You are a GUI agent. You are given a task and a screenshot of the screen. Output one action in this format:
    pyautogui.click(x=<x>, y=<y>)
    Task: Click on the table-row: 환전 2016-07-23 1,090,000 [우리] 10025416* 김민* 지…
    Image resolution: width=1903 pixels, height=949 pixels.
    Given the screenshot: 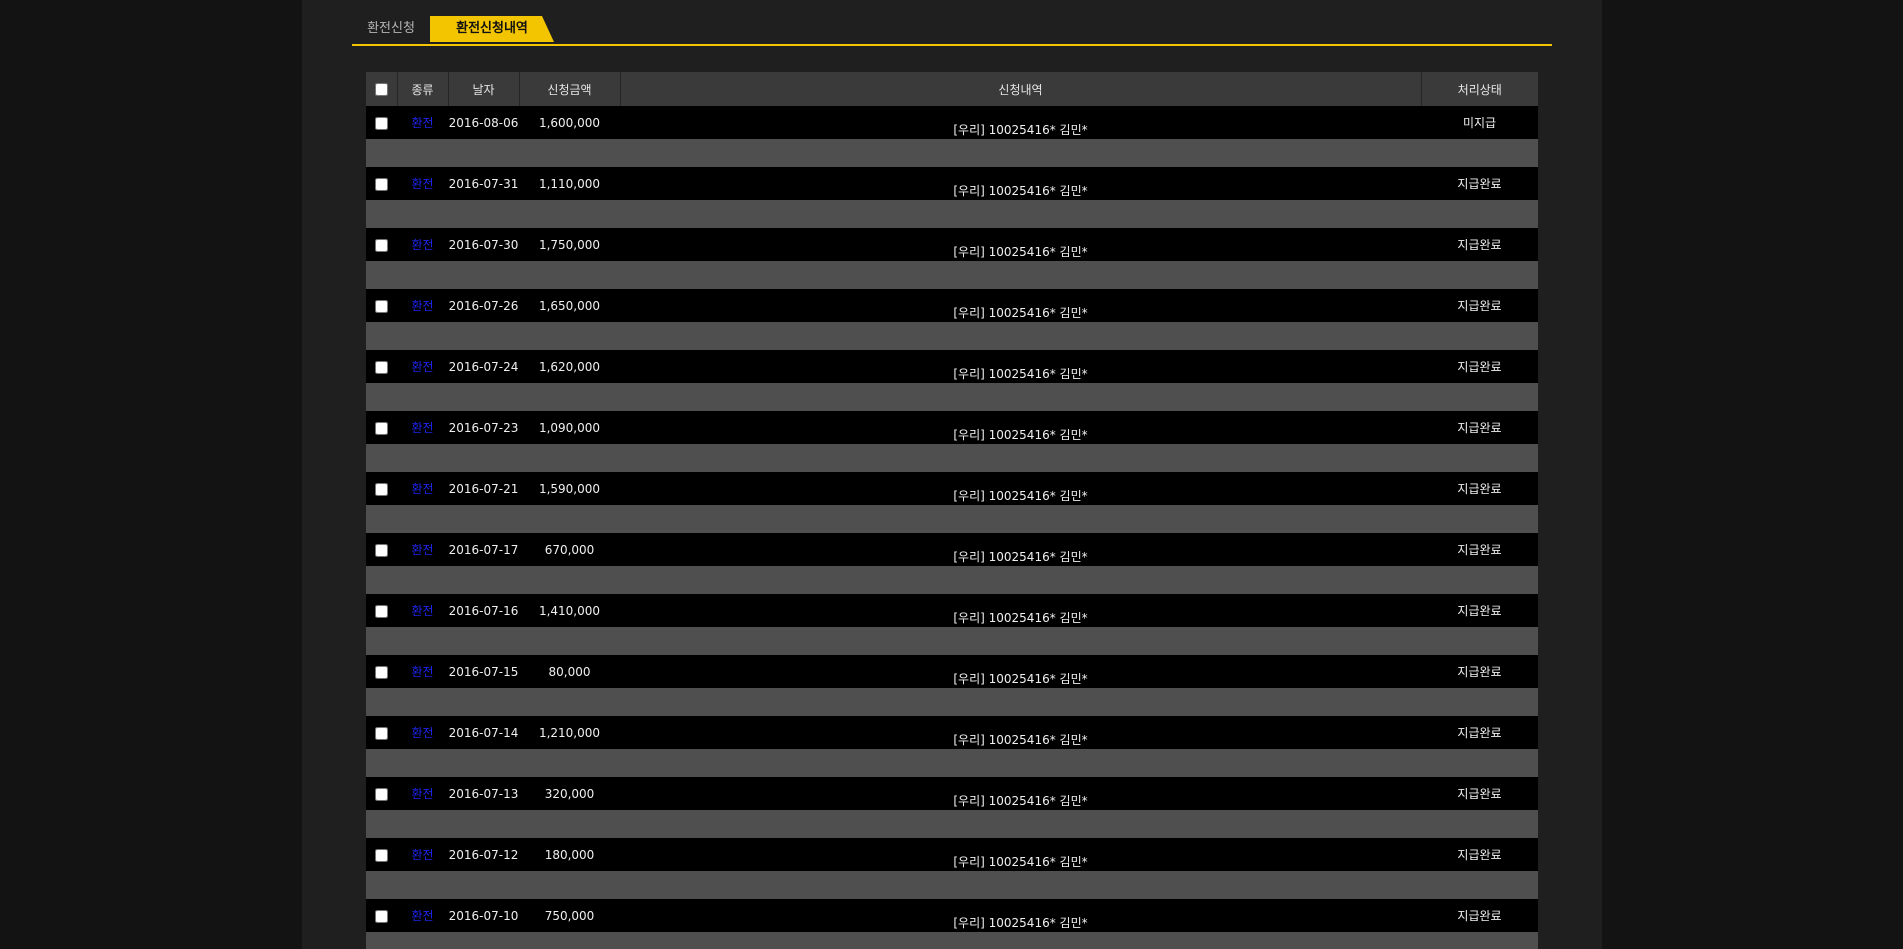 What is the action you would take?
    pyautogui.click(x=952, y=427)
    